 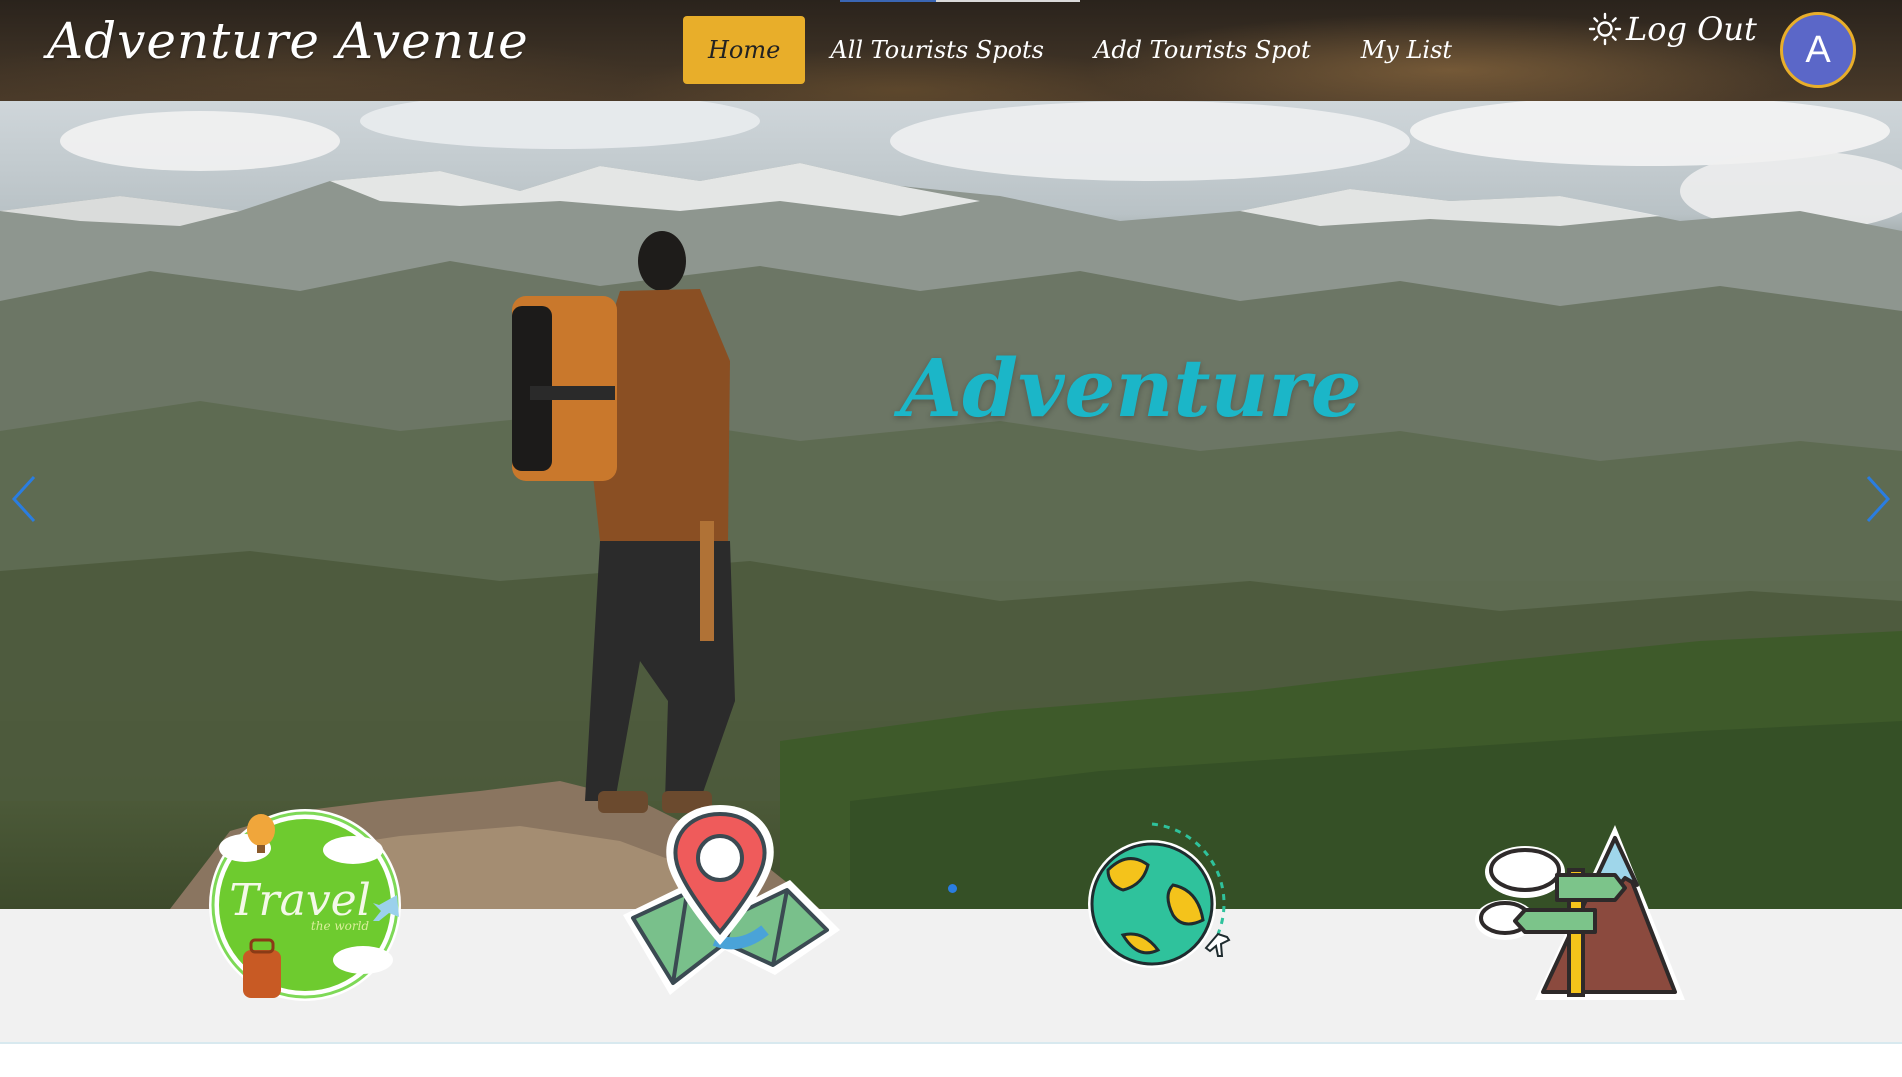 I want to click on svg-text: the world, so click(x=340, y=926).